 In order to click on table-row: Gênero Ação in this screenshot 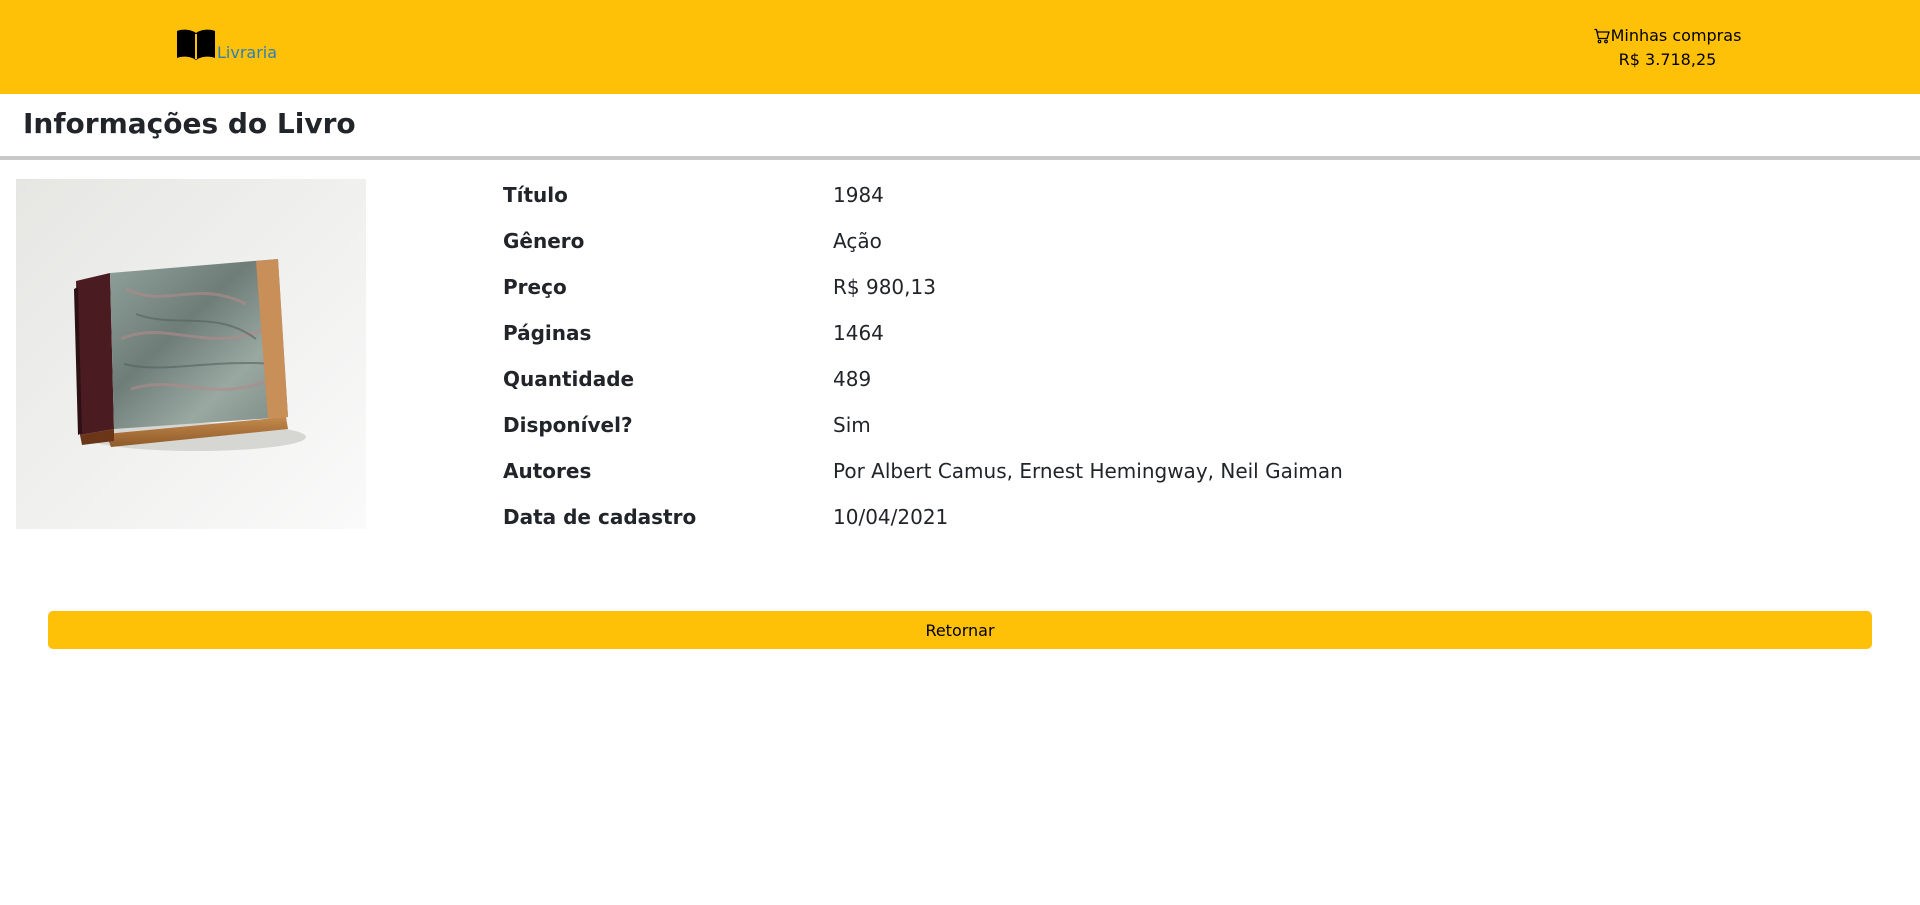, I will do `click(1018, 241)`.